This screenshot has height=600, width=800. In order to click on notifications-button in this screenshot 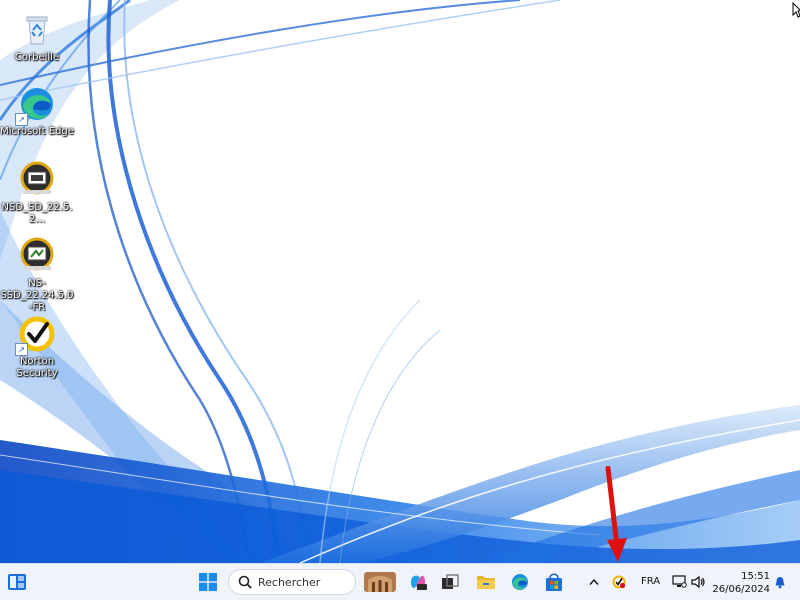, I will do `click(780, 582)`.